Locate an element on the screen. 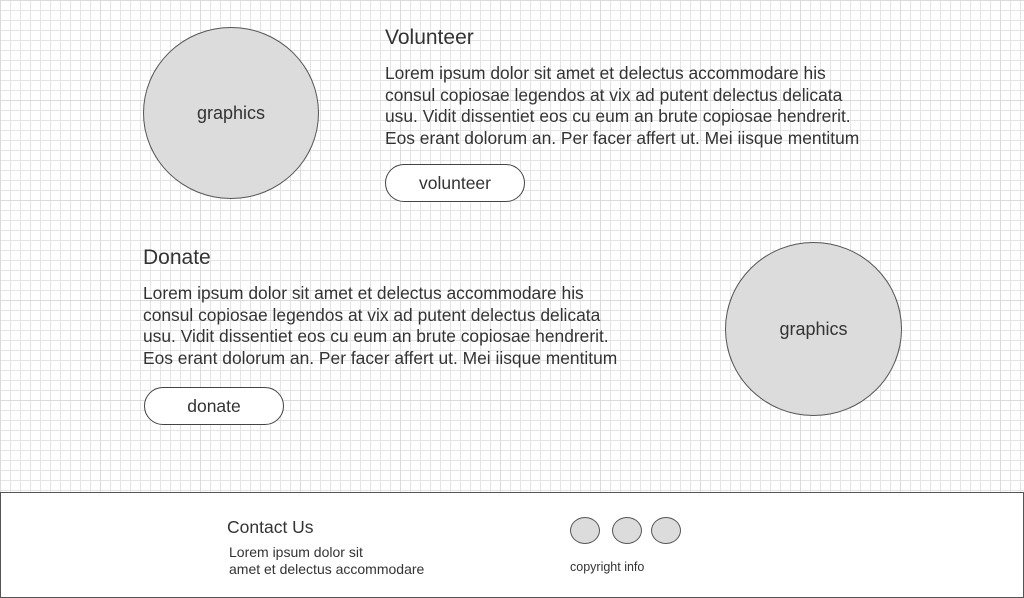 The image size is (1024, 598). donate-button-label: donate is located at coordinates (214, 405).